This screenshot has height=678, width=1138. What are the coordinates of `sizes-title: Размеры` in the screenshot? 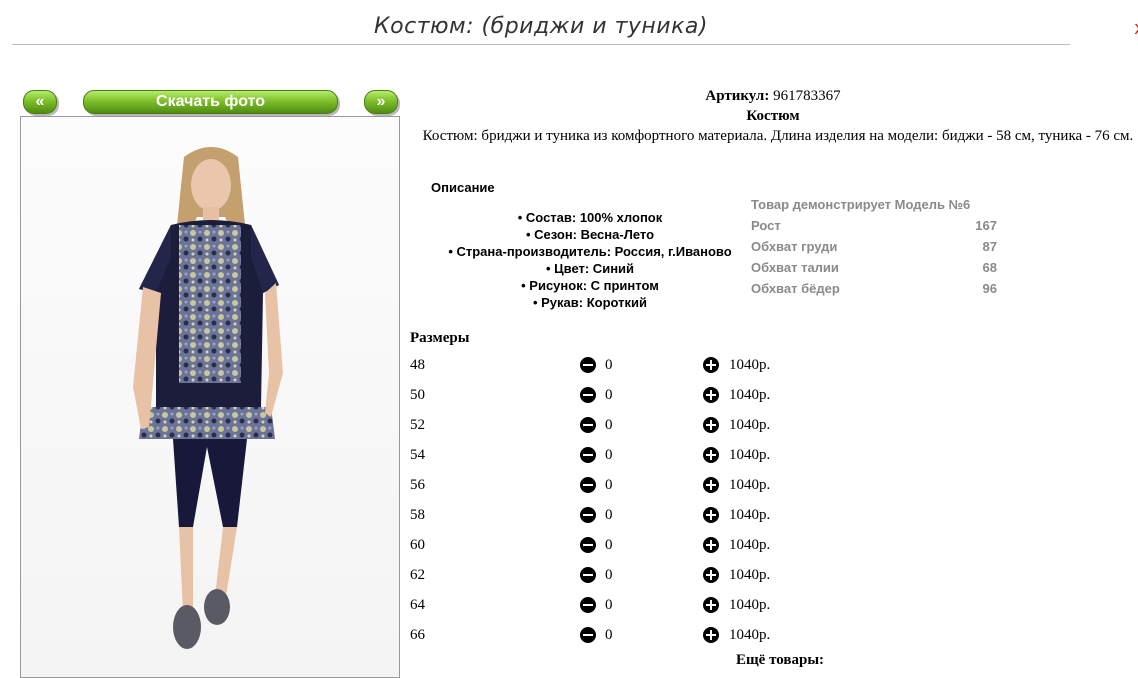 It's located at (440, 338).